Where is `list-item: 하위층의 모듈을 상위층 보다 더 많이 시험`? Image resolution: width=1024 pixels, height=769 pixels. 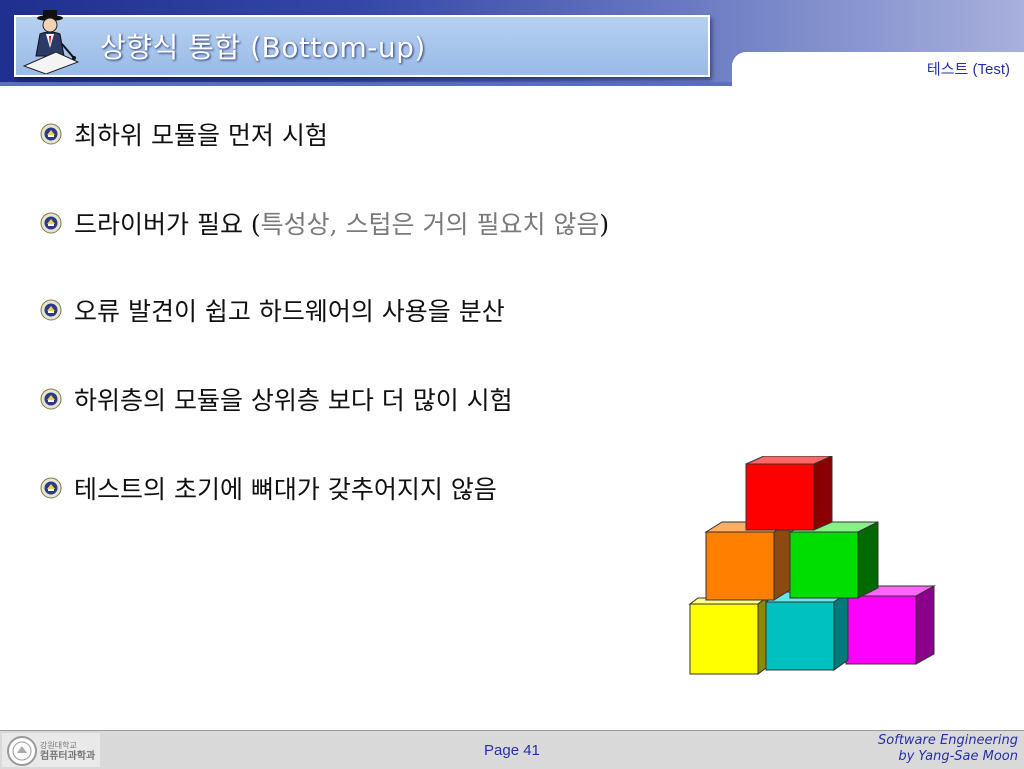 list-item: 하위층의 모듈을 상위층 보다 더 많이 시험 is located at coordinates (276, 399).